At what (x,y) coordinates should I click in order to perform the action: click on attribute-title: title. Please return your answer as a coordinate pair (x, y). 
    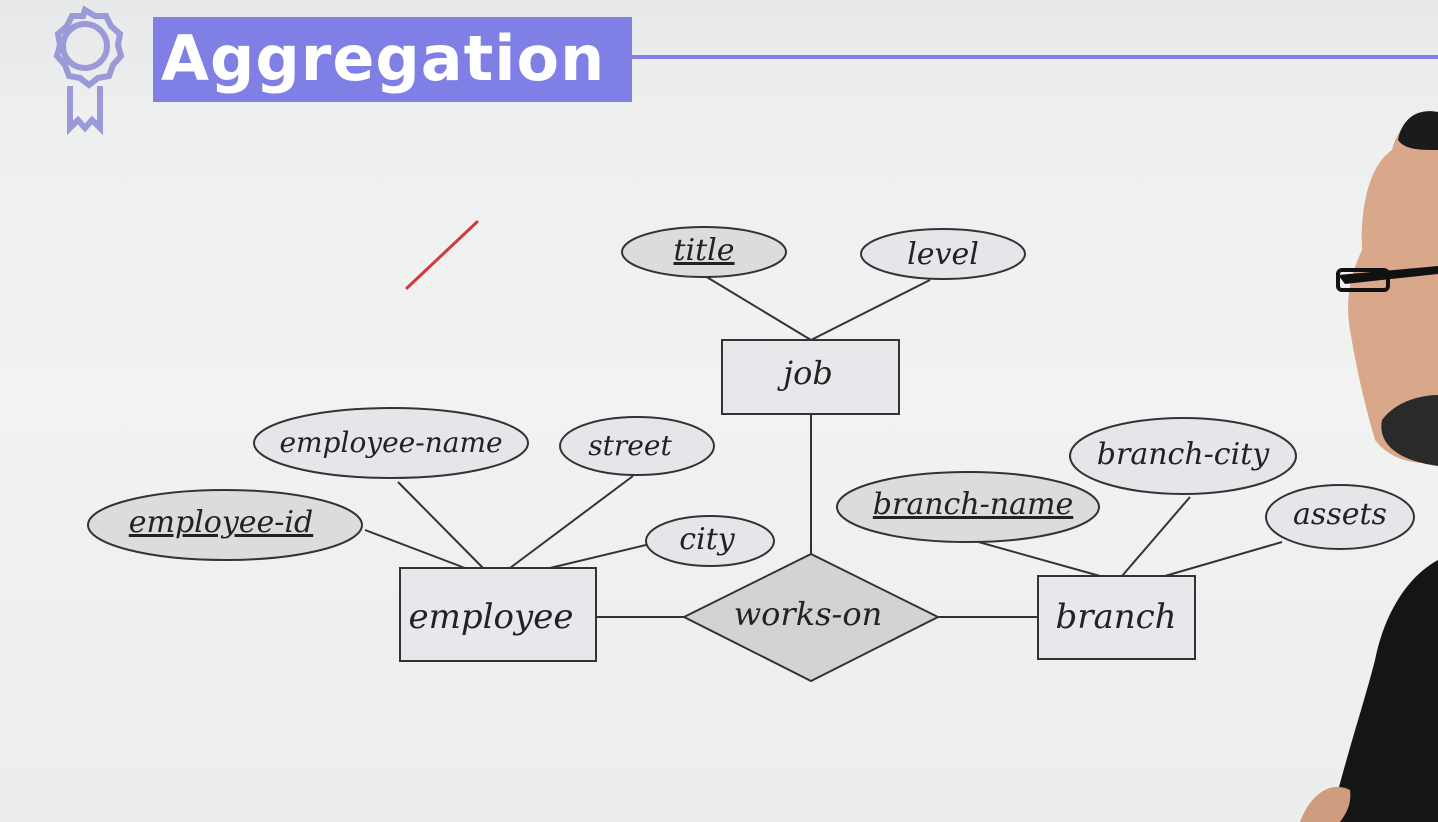
    Looking at the image, I should click on (704, 252).